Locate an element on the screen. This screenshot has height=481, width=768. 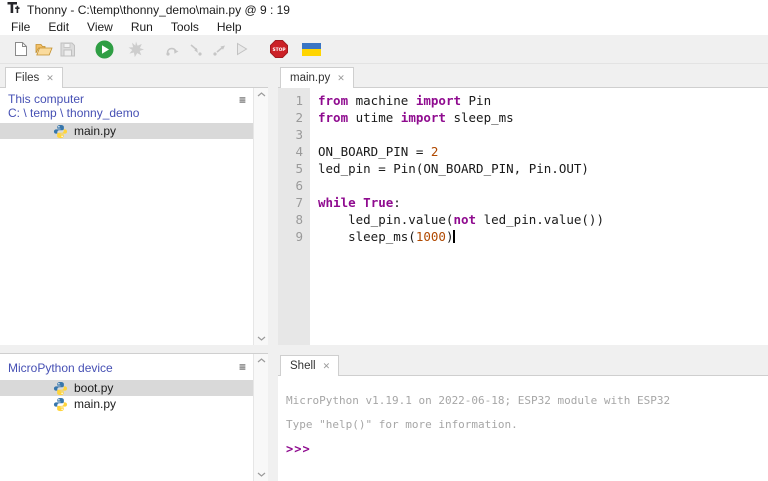
stop-button: STOP is located at coordinates (279, 49).